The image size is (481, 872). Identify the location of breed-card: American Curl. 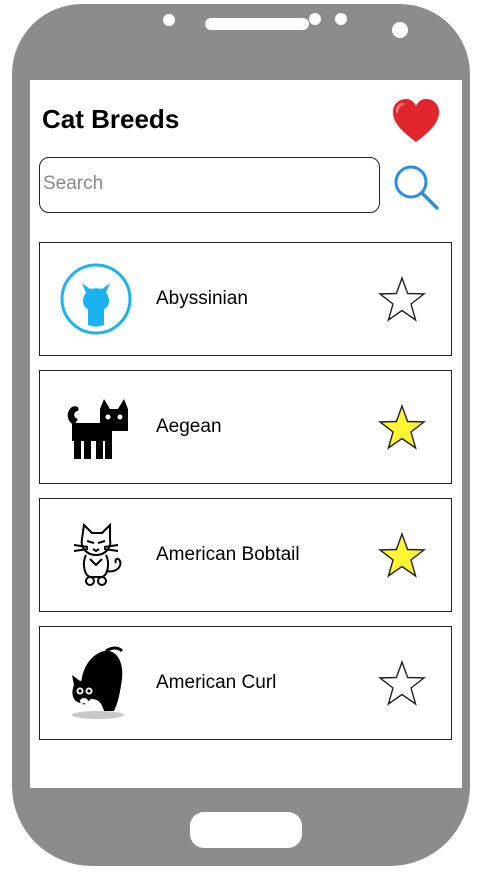
(245, 683).